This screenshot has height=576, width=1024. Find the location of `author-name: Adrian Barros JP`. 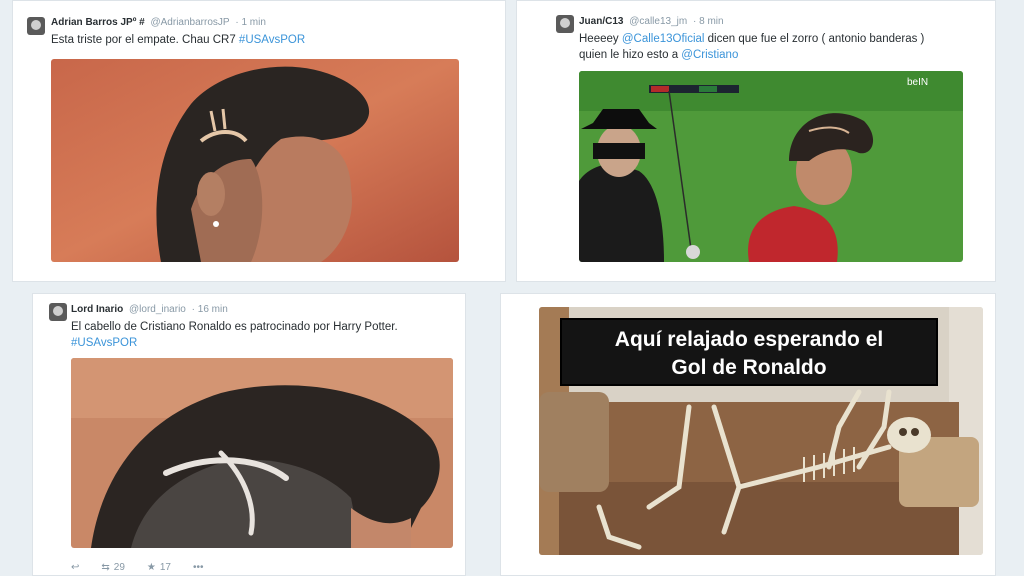

author-name: Adrian Barros JP is located at coordinates (92, 22).